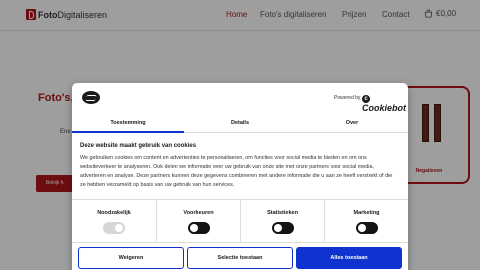 The height and width of the screenshot is (270, 480). What do you see at coordinates (349, 258) in the screenshot?
I see `allow-all-button: Alles toestaan` at bounding box center [349, 258].